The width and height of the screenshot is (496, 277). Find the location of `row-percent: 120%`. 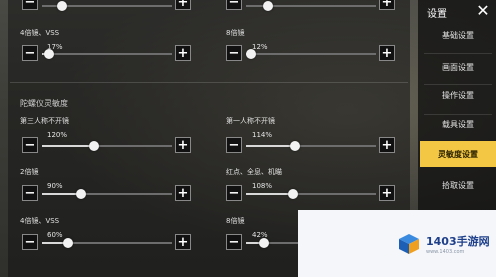

row-percent: 120% is located at coordinates (57, 135).